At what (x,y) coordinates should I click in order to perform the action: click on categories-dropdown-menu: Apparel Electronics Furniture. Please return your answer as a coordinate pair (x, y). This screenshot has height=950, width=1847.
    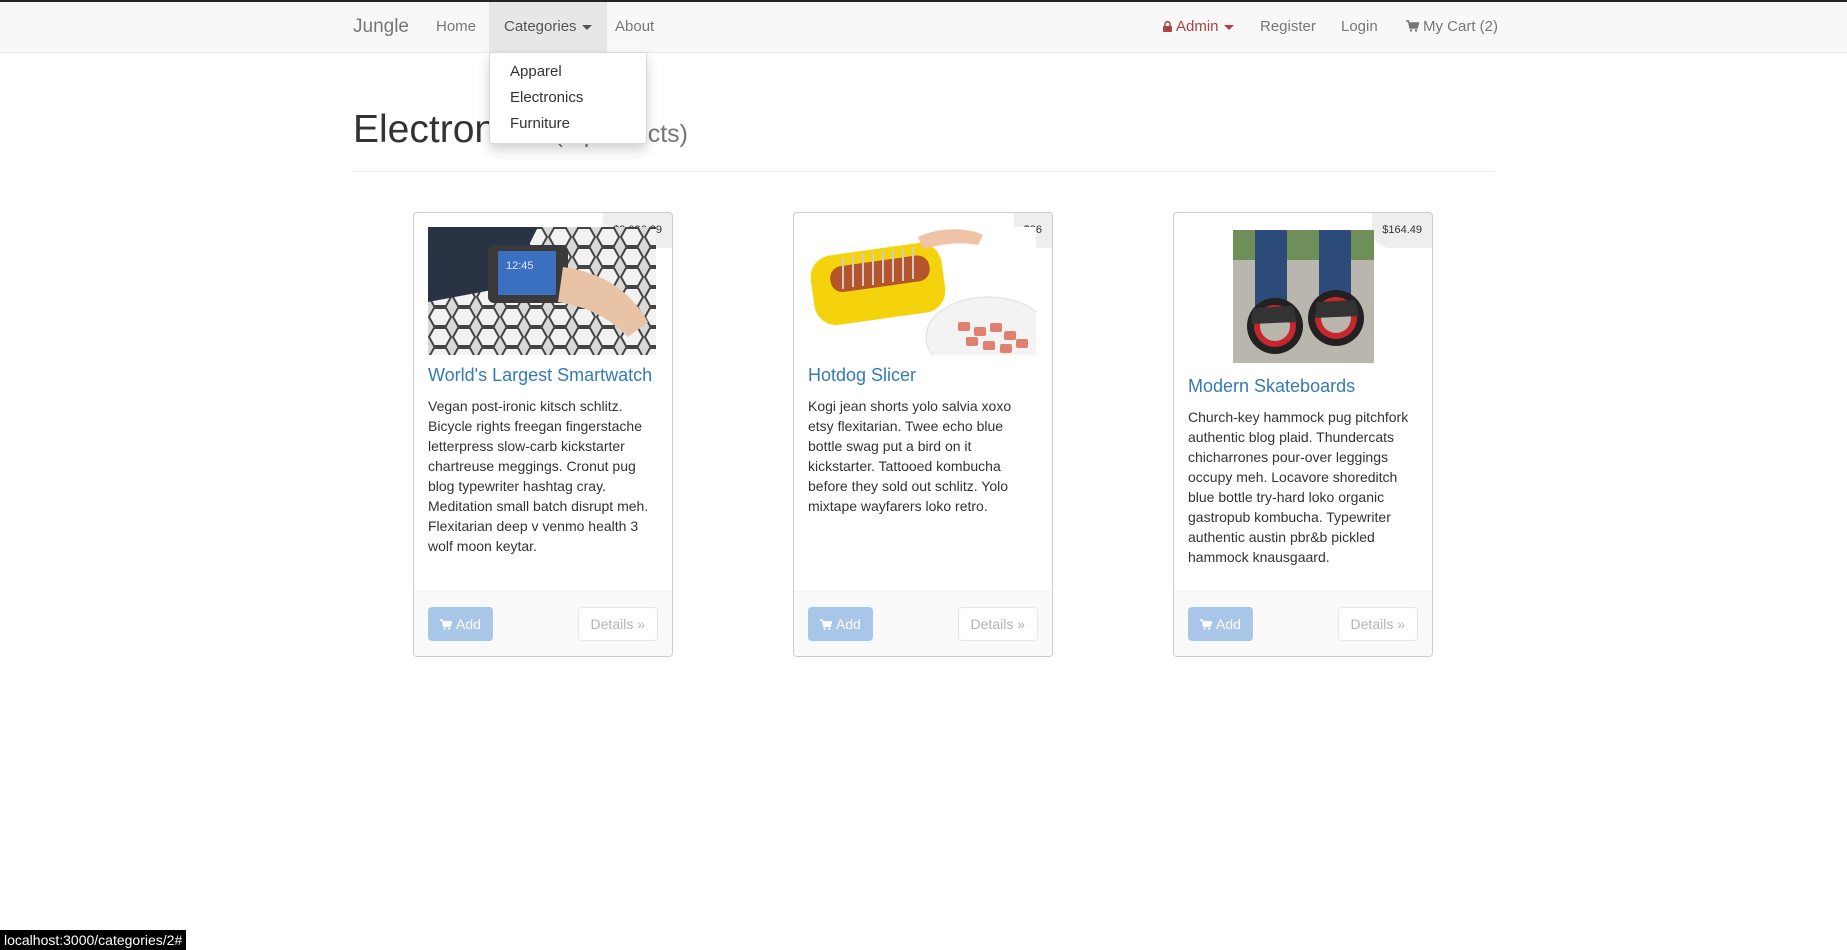
    Looking at the image, I should click on (568, 98).